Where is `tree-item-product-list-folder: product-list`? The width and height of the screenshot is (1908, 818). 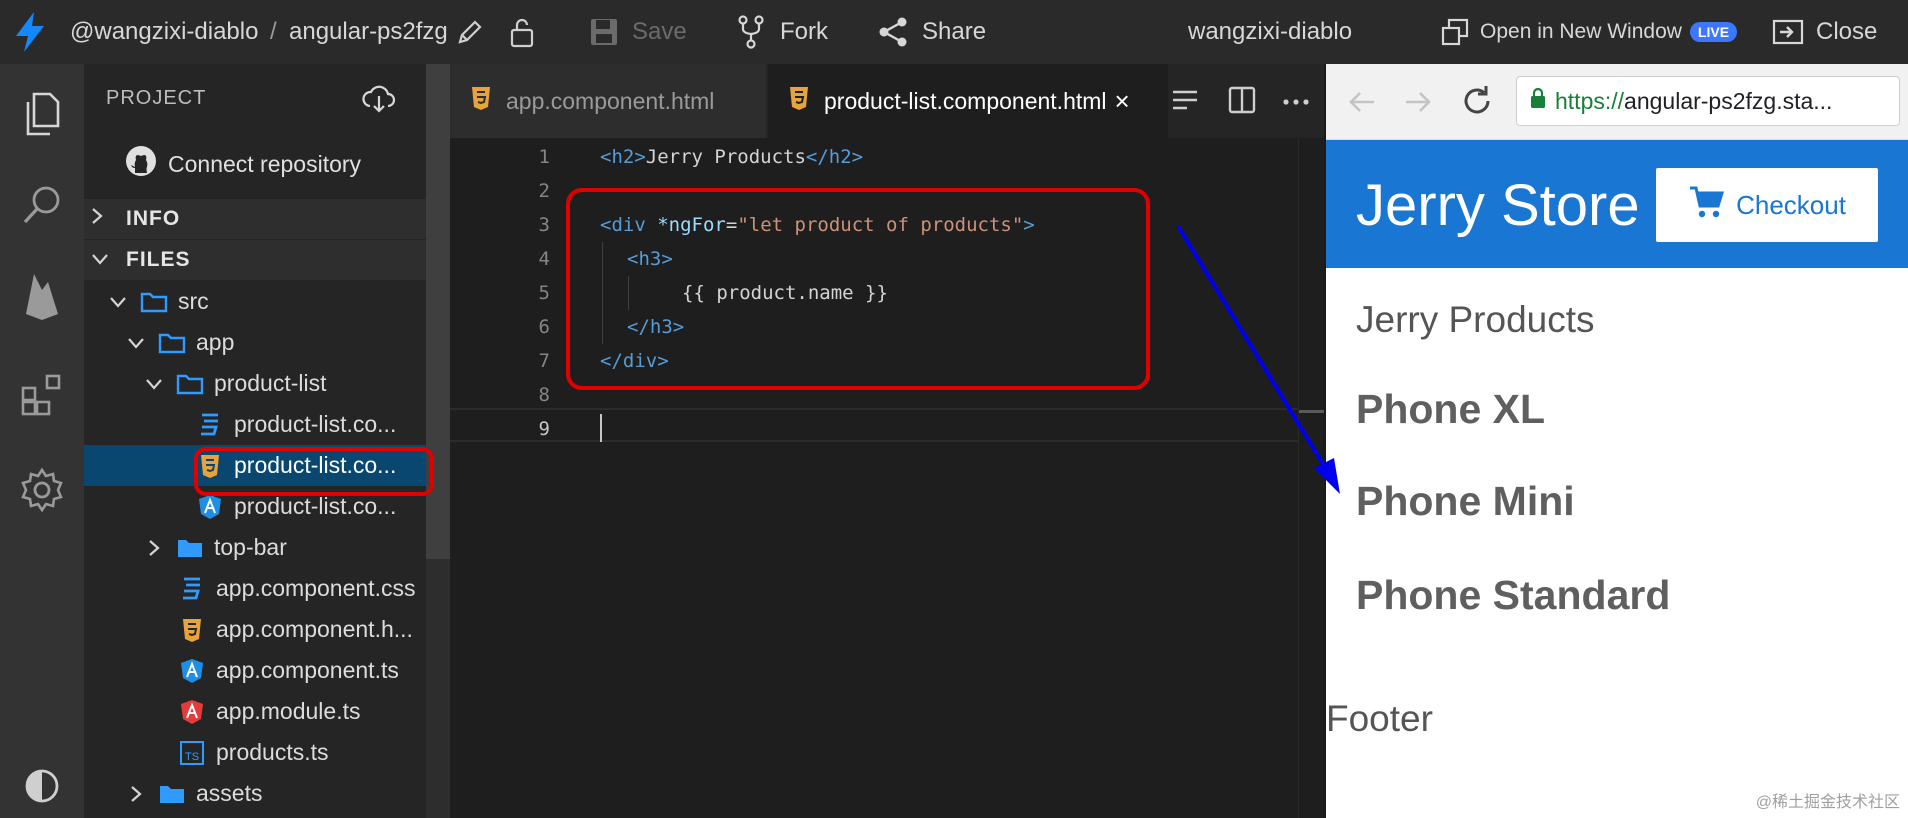
tree-item-product-list-folder: product-list is located at coordinates (255, 383).